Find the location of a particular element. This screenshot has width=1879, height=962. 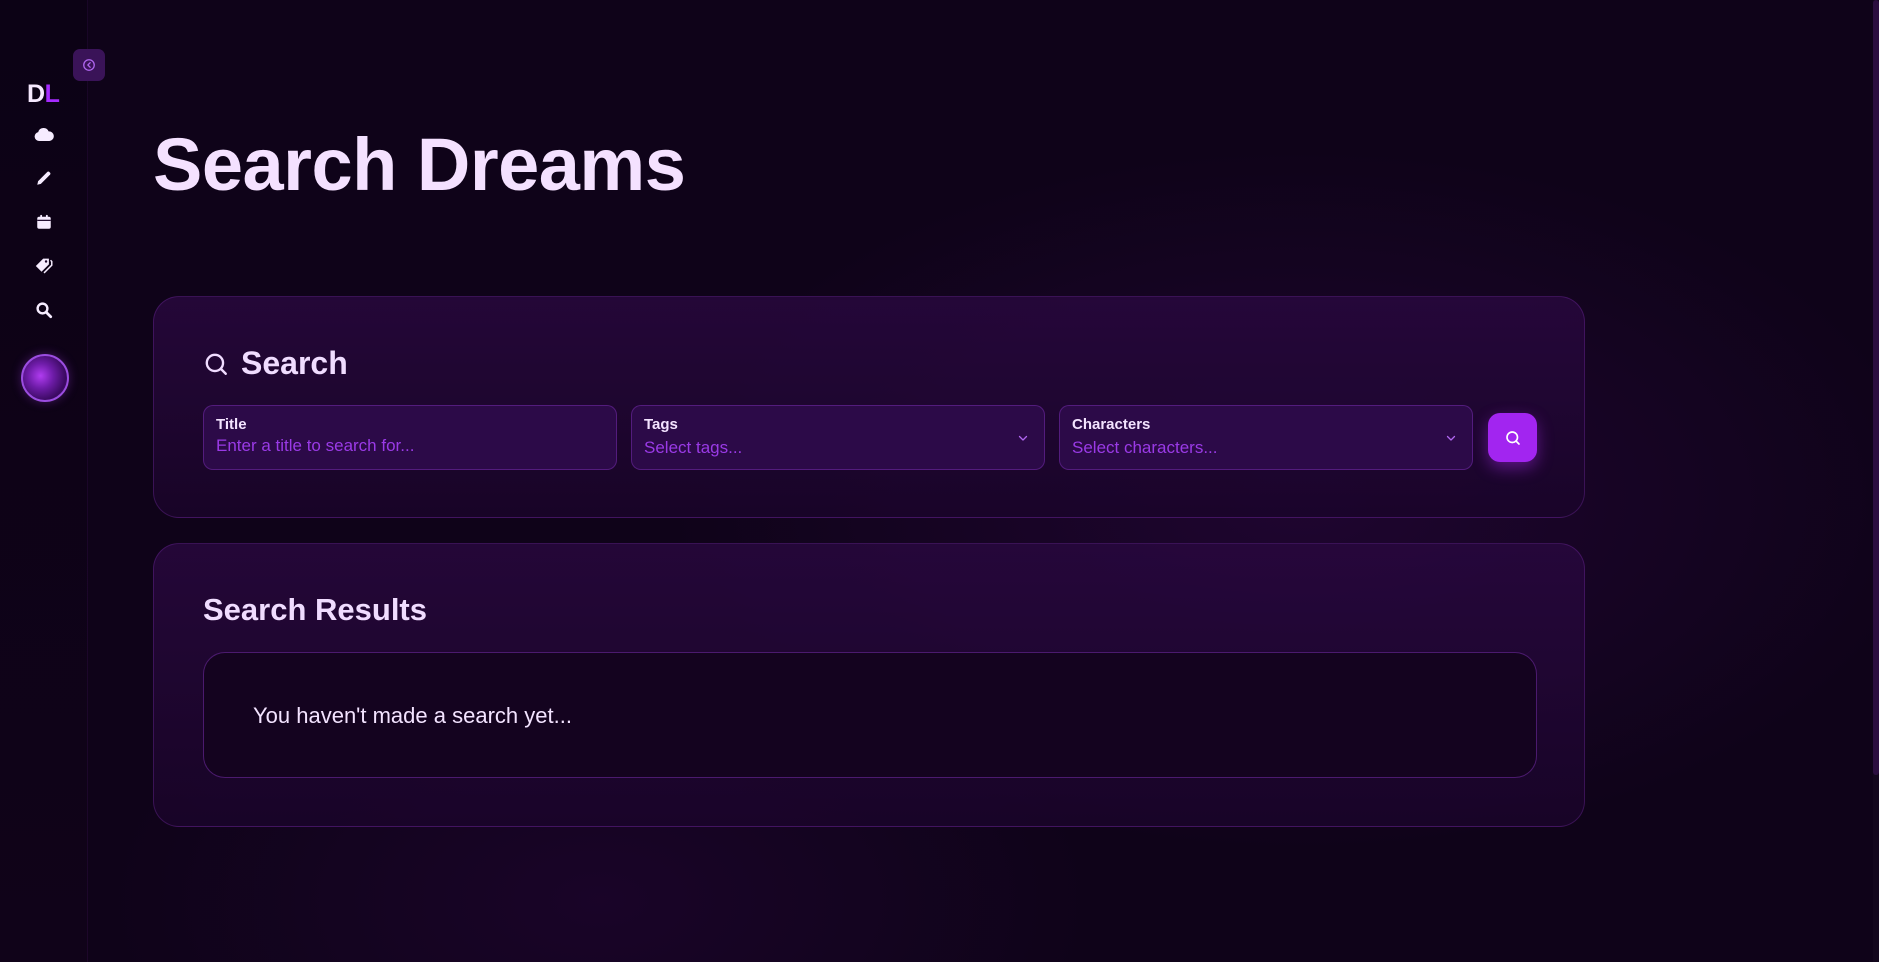

user-avatar is located at coordinates (45, 378).